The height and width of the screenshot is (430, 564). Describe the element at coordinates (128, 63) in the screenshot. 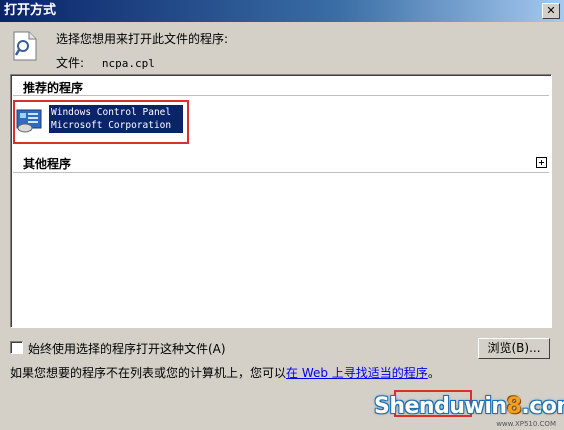

I see `file-name: ncpa.cpl` at that location.